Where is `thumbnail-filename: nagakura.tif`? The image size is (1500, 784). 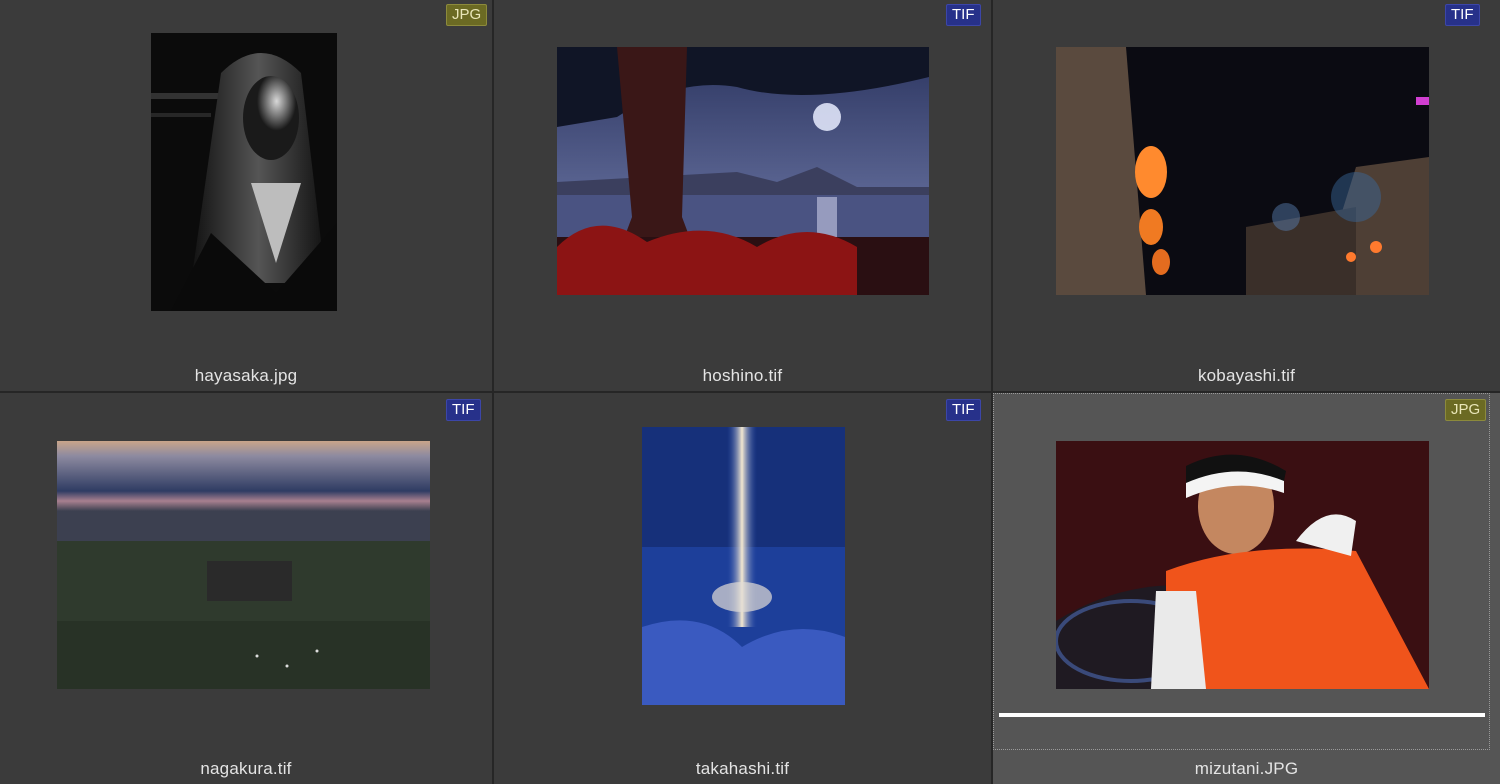 thumbnail-filename: nagakura.tif is located at coordinates (246, 768).